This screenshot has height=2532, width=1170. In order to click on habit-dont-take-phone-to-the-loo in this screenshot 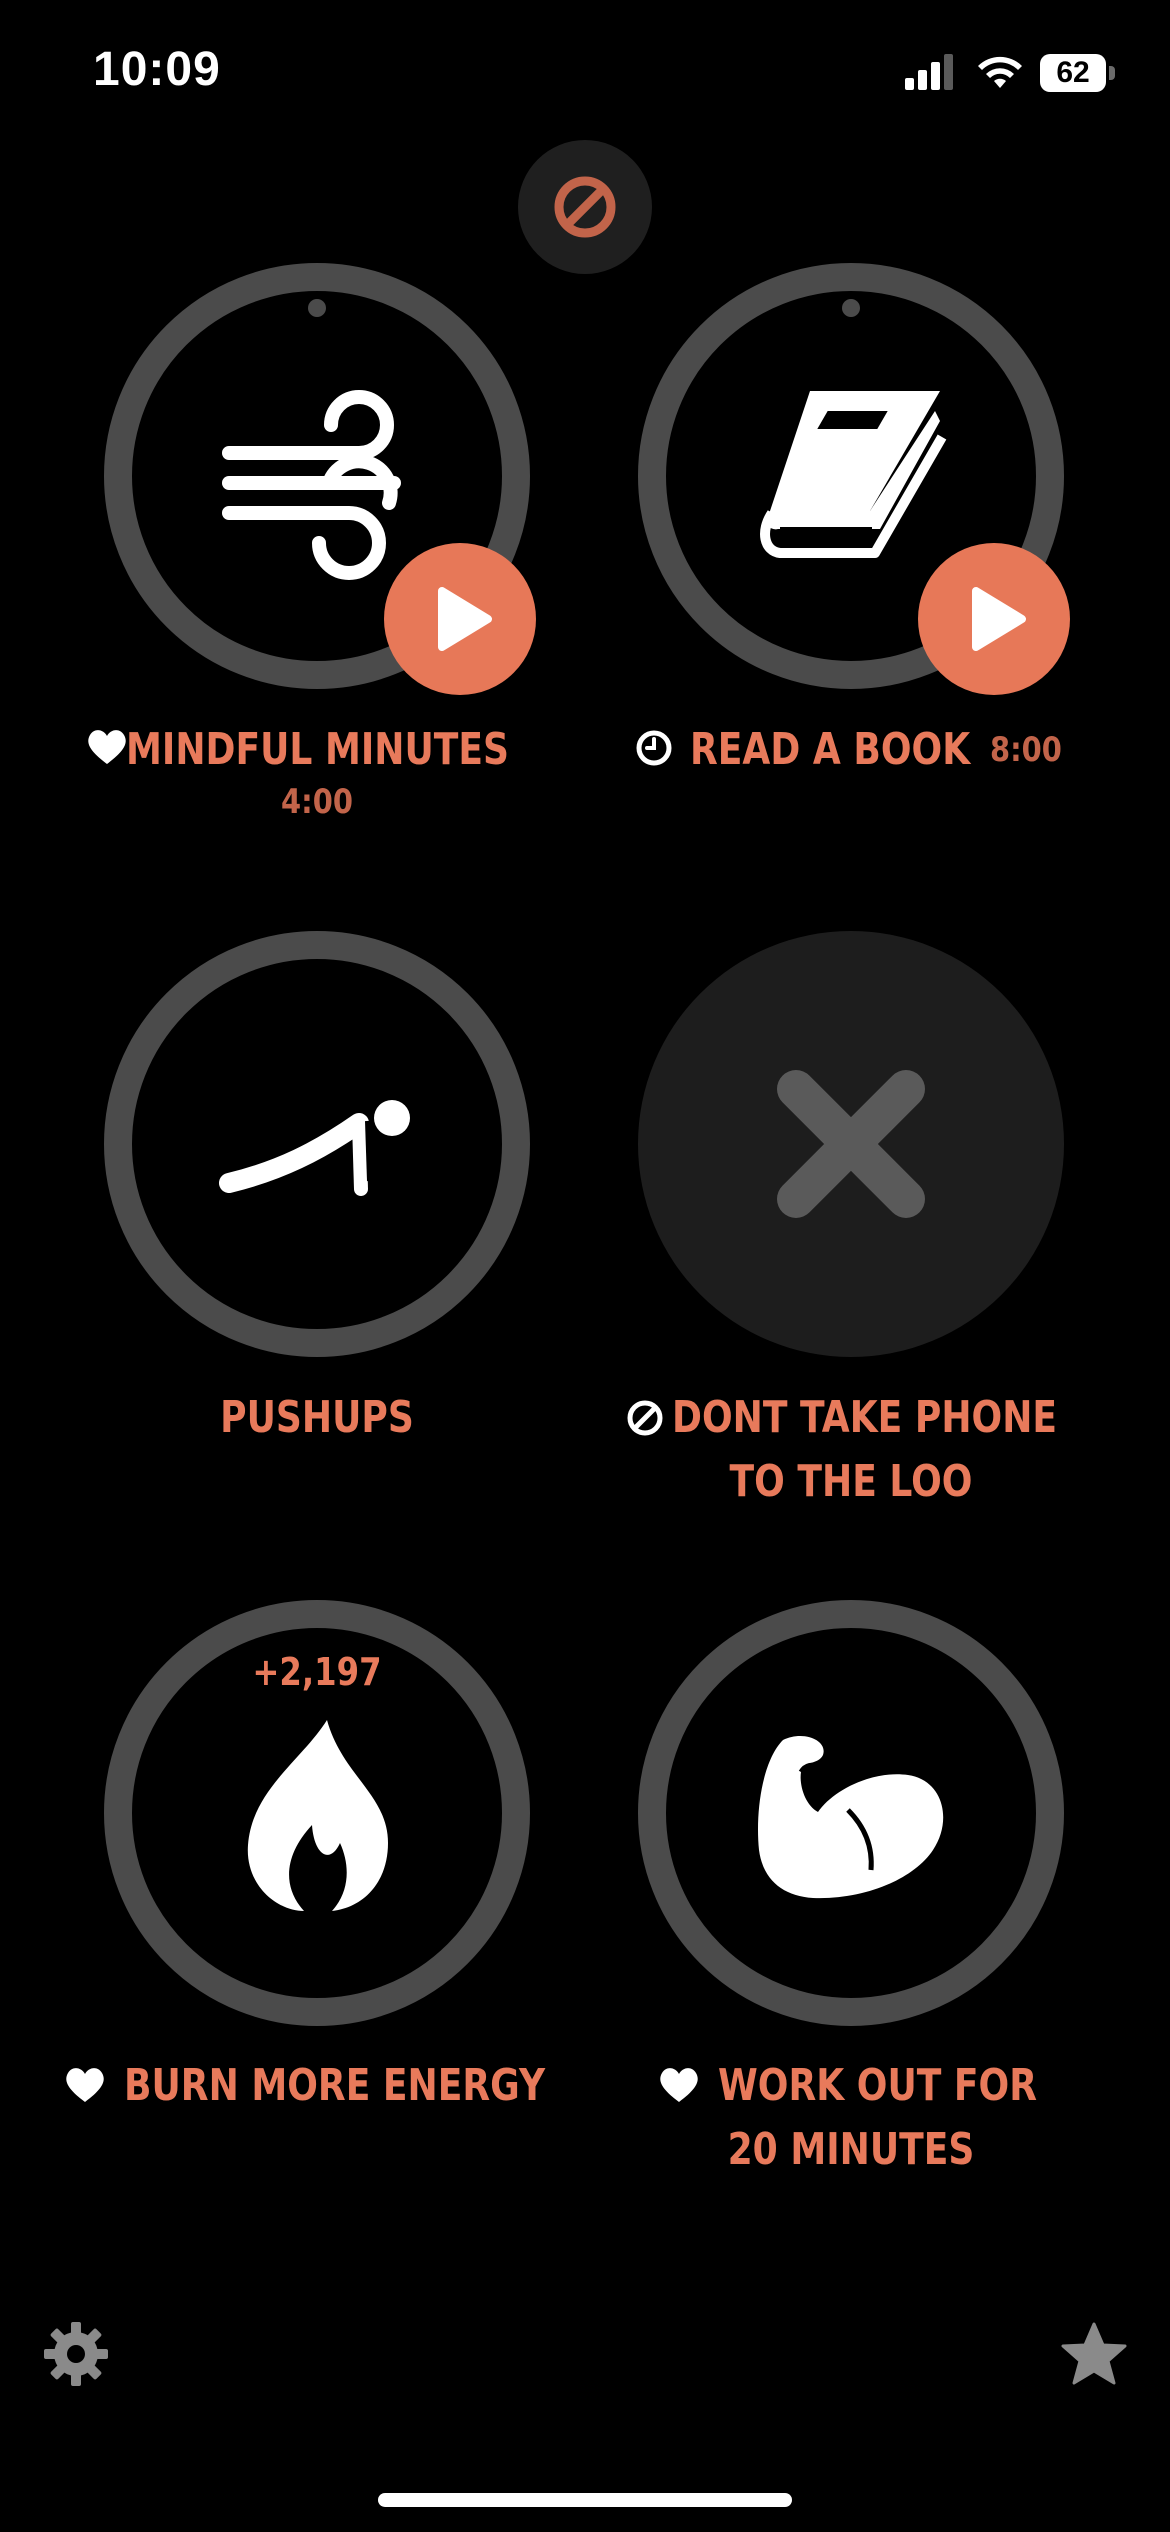, I will do `click(863, 1181)`.